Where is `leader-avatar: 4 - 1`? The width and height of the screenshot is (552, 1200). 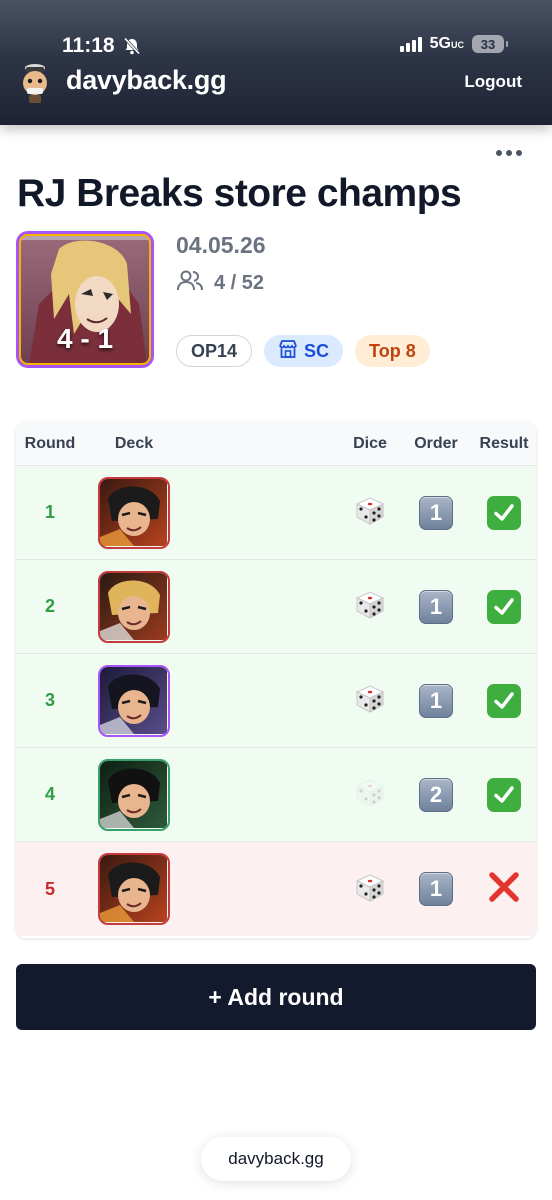 leader-avatar: 4 - 1 is located at coordinates (85, 299).